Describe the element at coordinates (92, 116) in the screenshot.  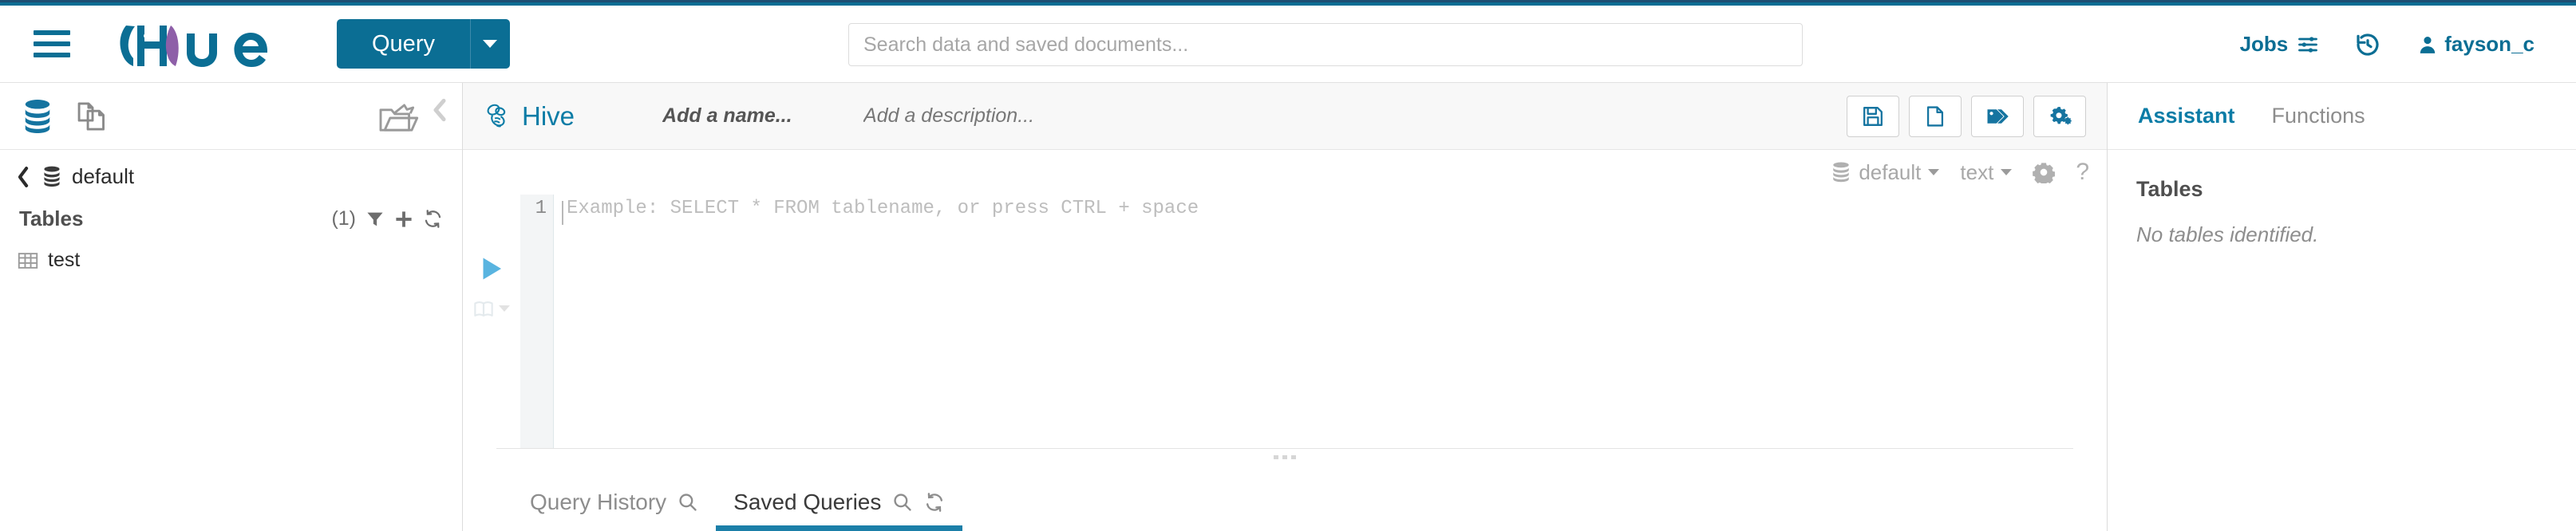
I see `documents-icon` at that location.